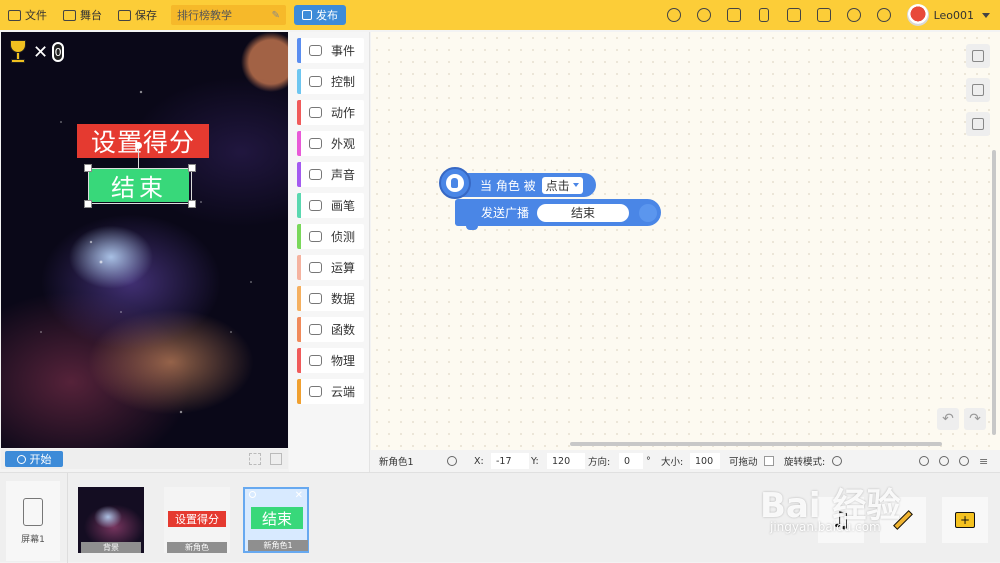 The width and height of the screenshot is (1000, 563). Describe the element at coordinates (330, 174) in the screenshot. I see `category-sound: 声音` at that location.